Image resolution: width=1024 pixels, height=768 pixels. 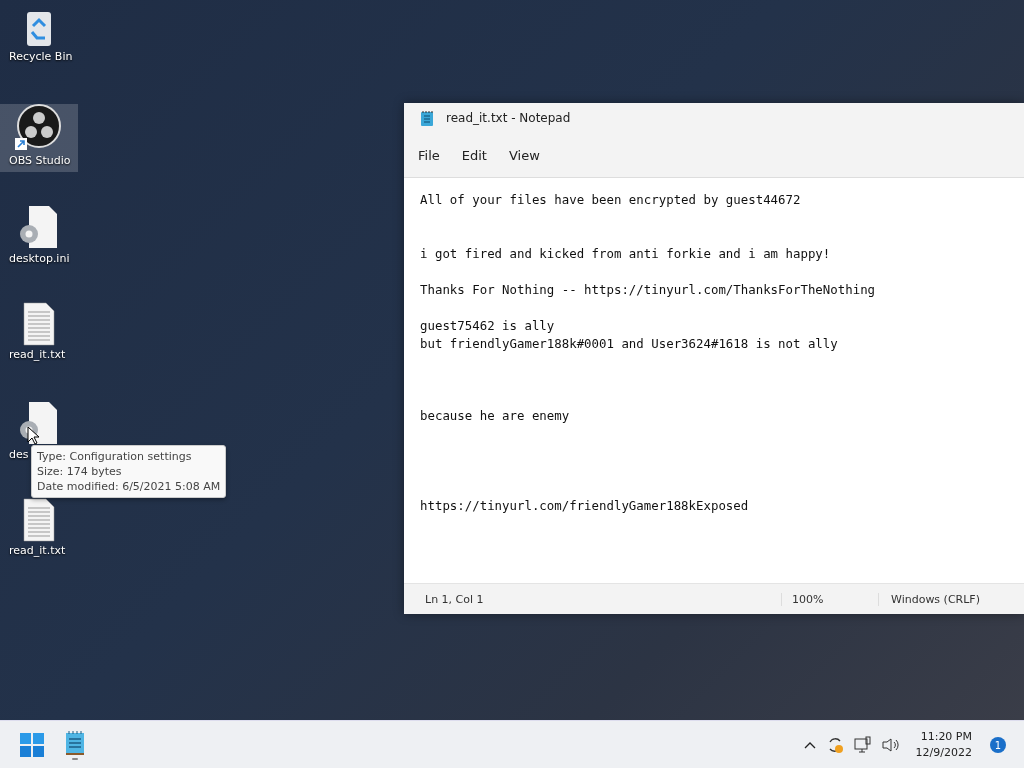 What do you see at coordinates (14, 454) in the screenshot?
I see `desktop-icon-label: des` at bounding box center [14, 454].